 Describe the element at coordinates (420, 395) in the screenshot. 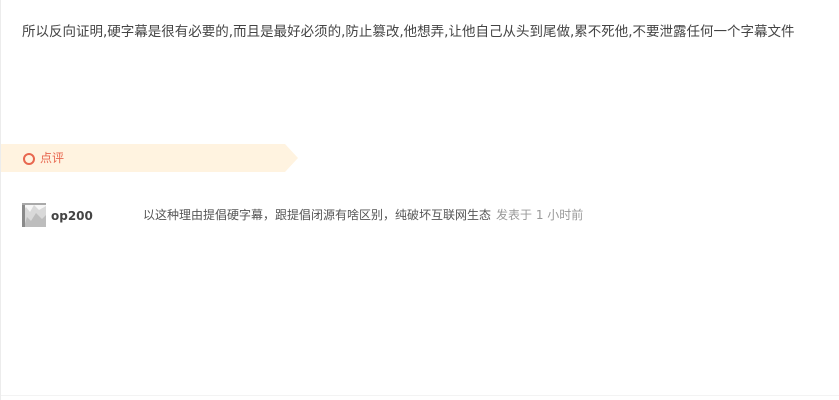

I see `divider` at that location.